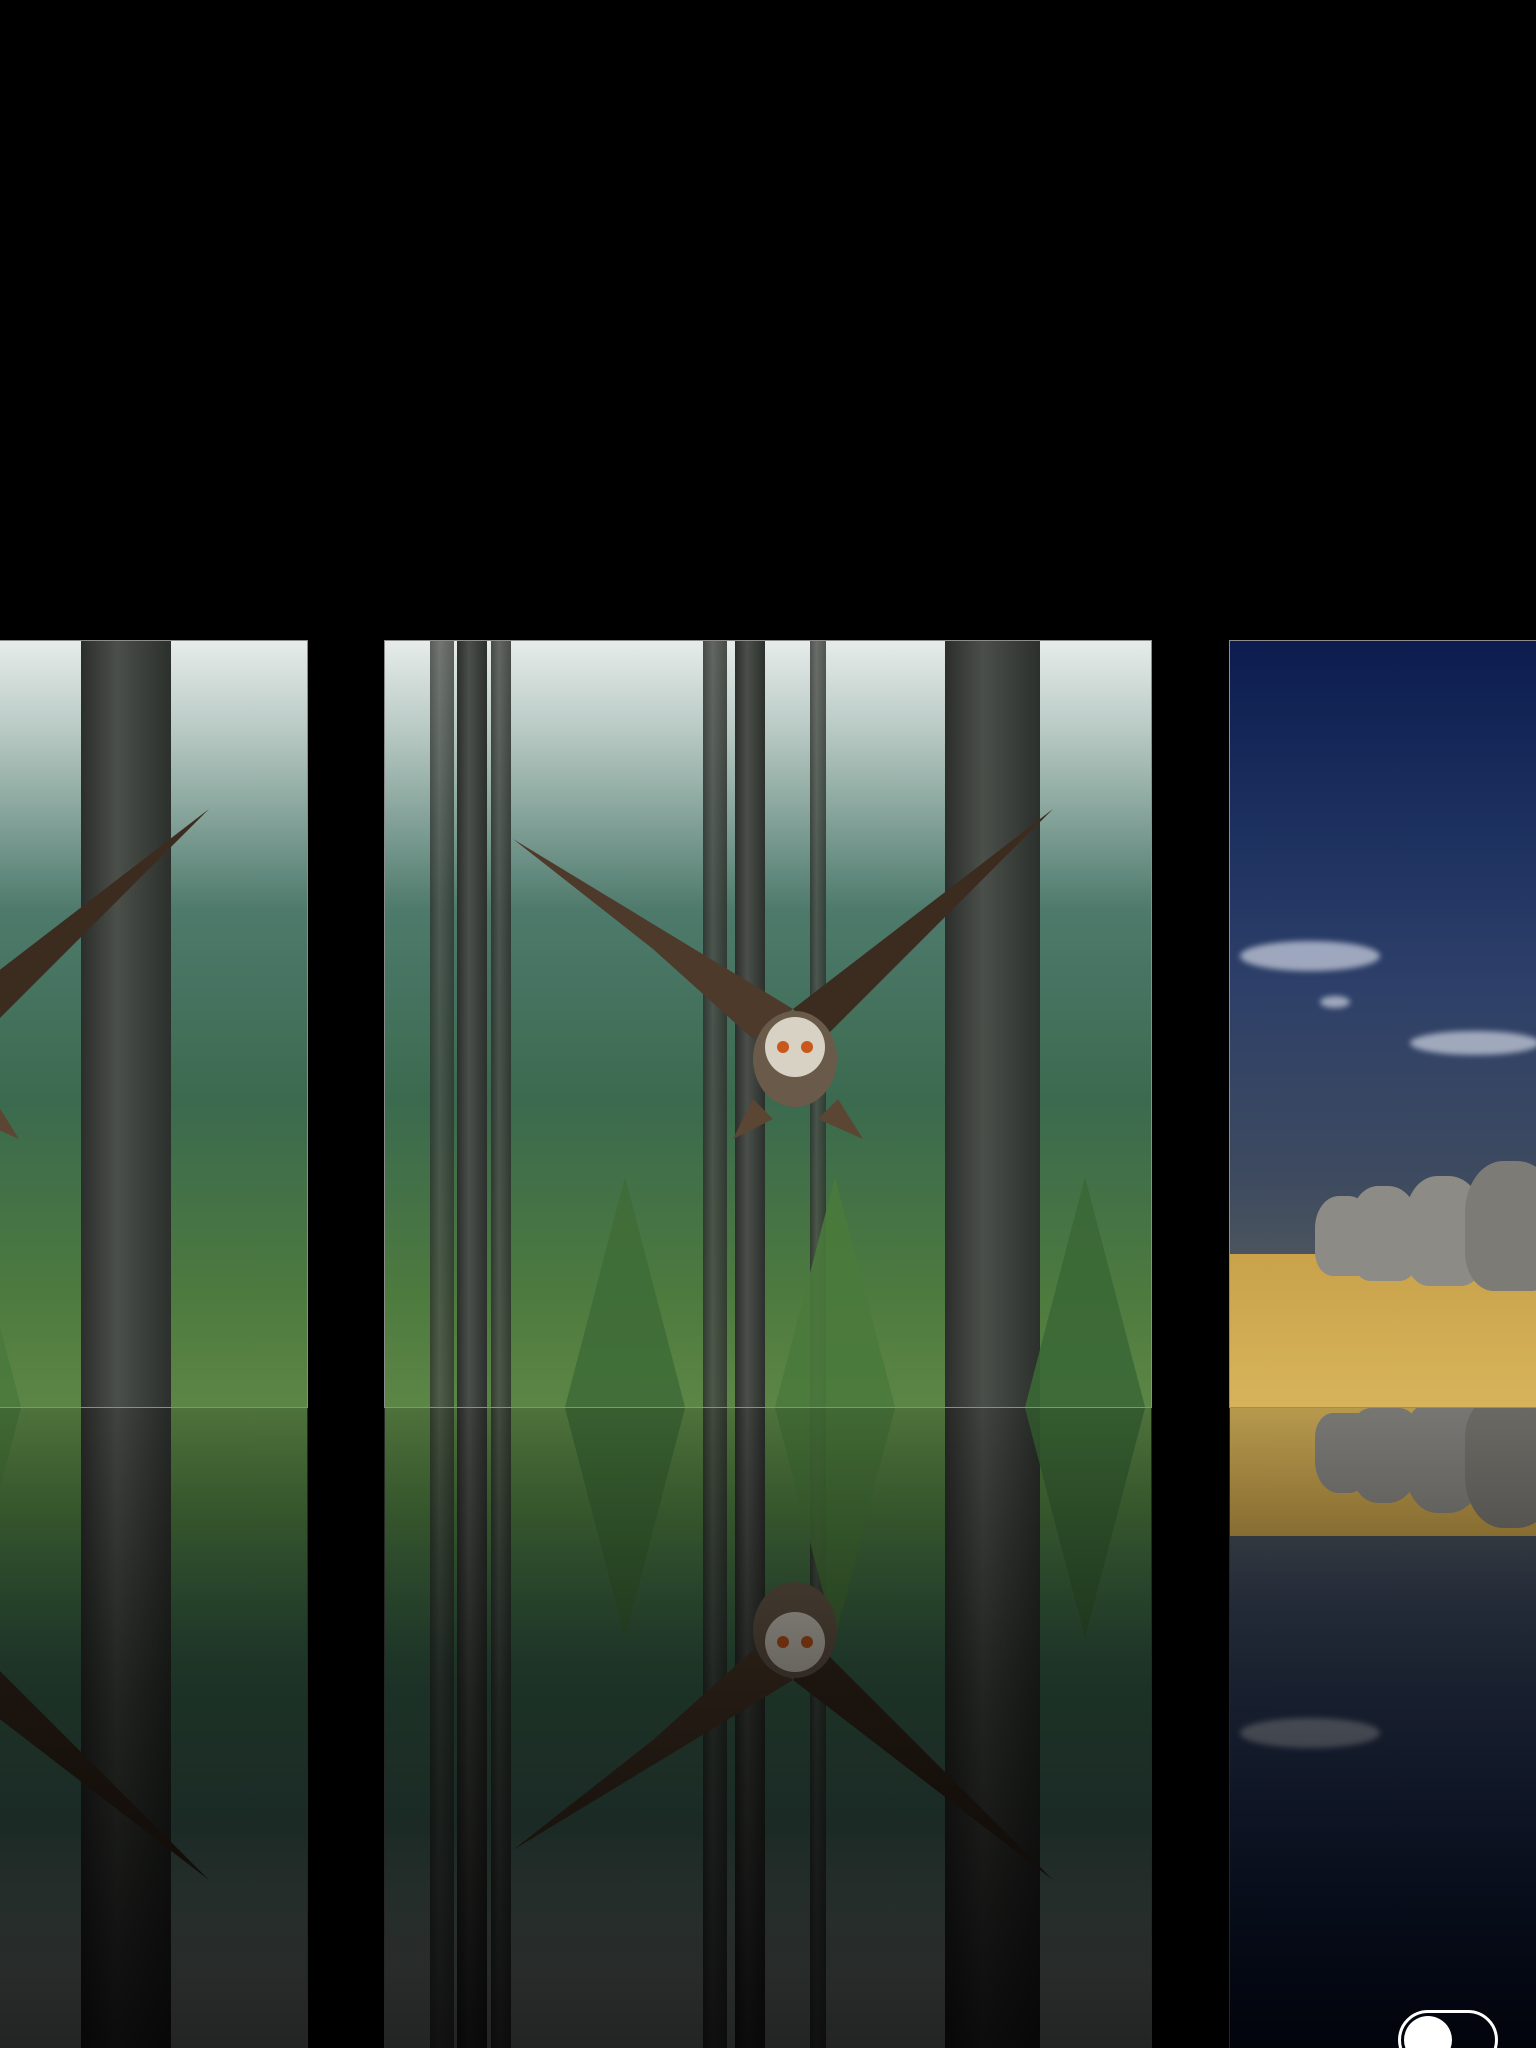 This screenshot has width=1536, height=2048. I want to click on reflection-right, so click(1382, 1728).